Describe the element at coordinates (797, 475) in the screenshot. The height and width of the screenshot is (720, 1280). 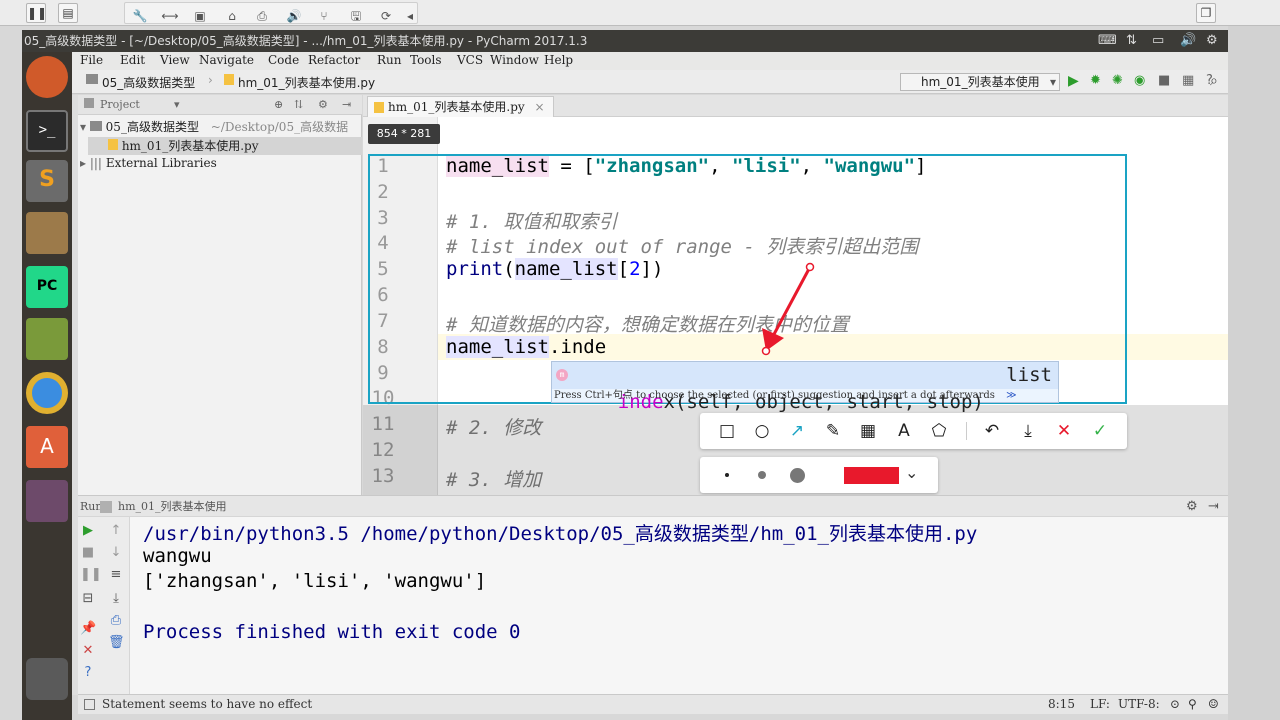
I see `large-dot-size-icon` at that location.